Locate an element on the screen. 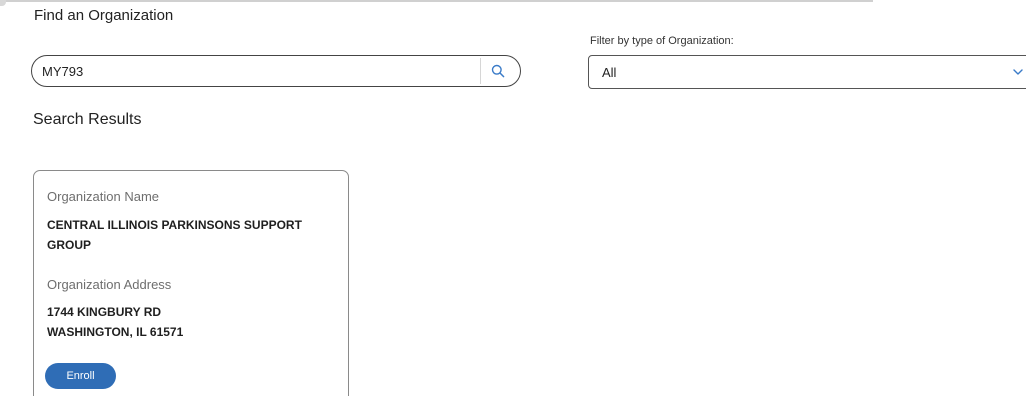 The width and height of the screenshot is (1026, 396). organization-name-line1: CENTRAL ILLINOIS PARKINSONS SUPPORT is located at coordinates (174, 225).